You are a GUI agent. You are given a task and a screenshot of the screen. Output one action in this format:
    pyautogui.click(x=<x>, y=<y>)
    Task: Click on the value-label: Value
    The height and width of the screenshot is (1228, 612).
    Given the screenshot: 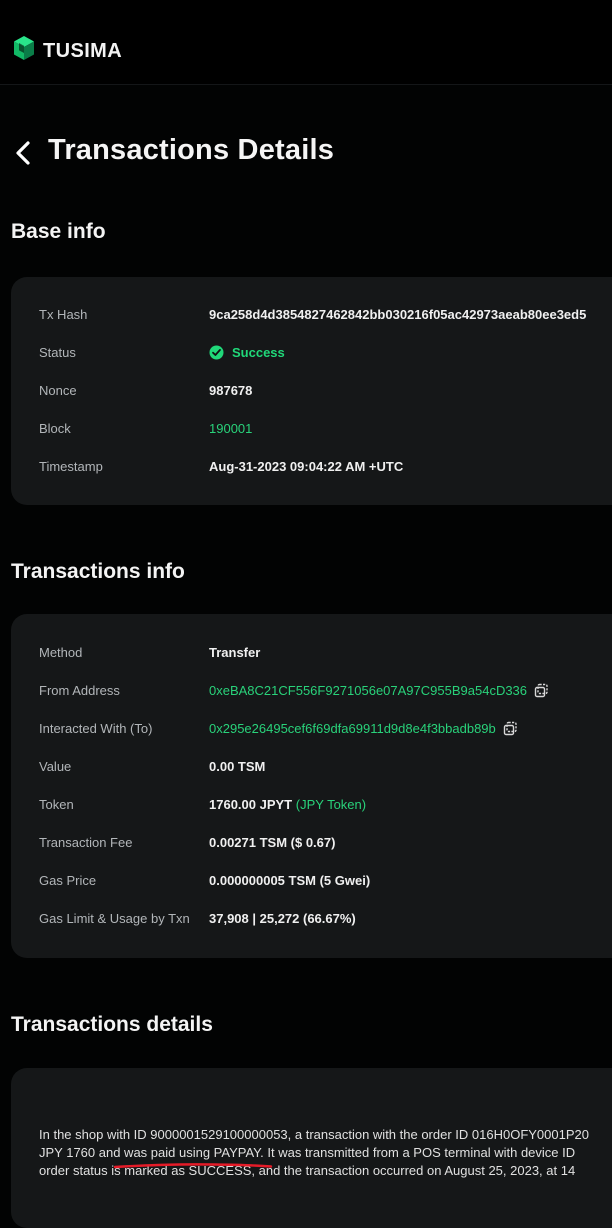 What is the action you would take?
    pyautogui.click(x=55, y=766)
    